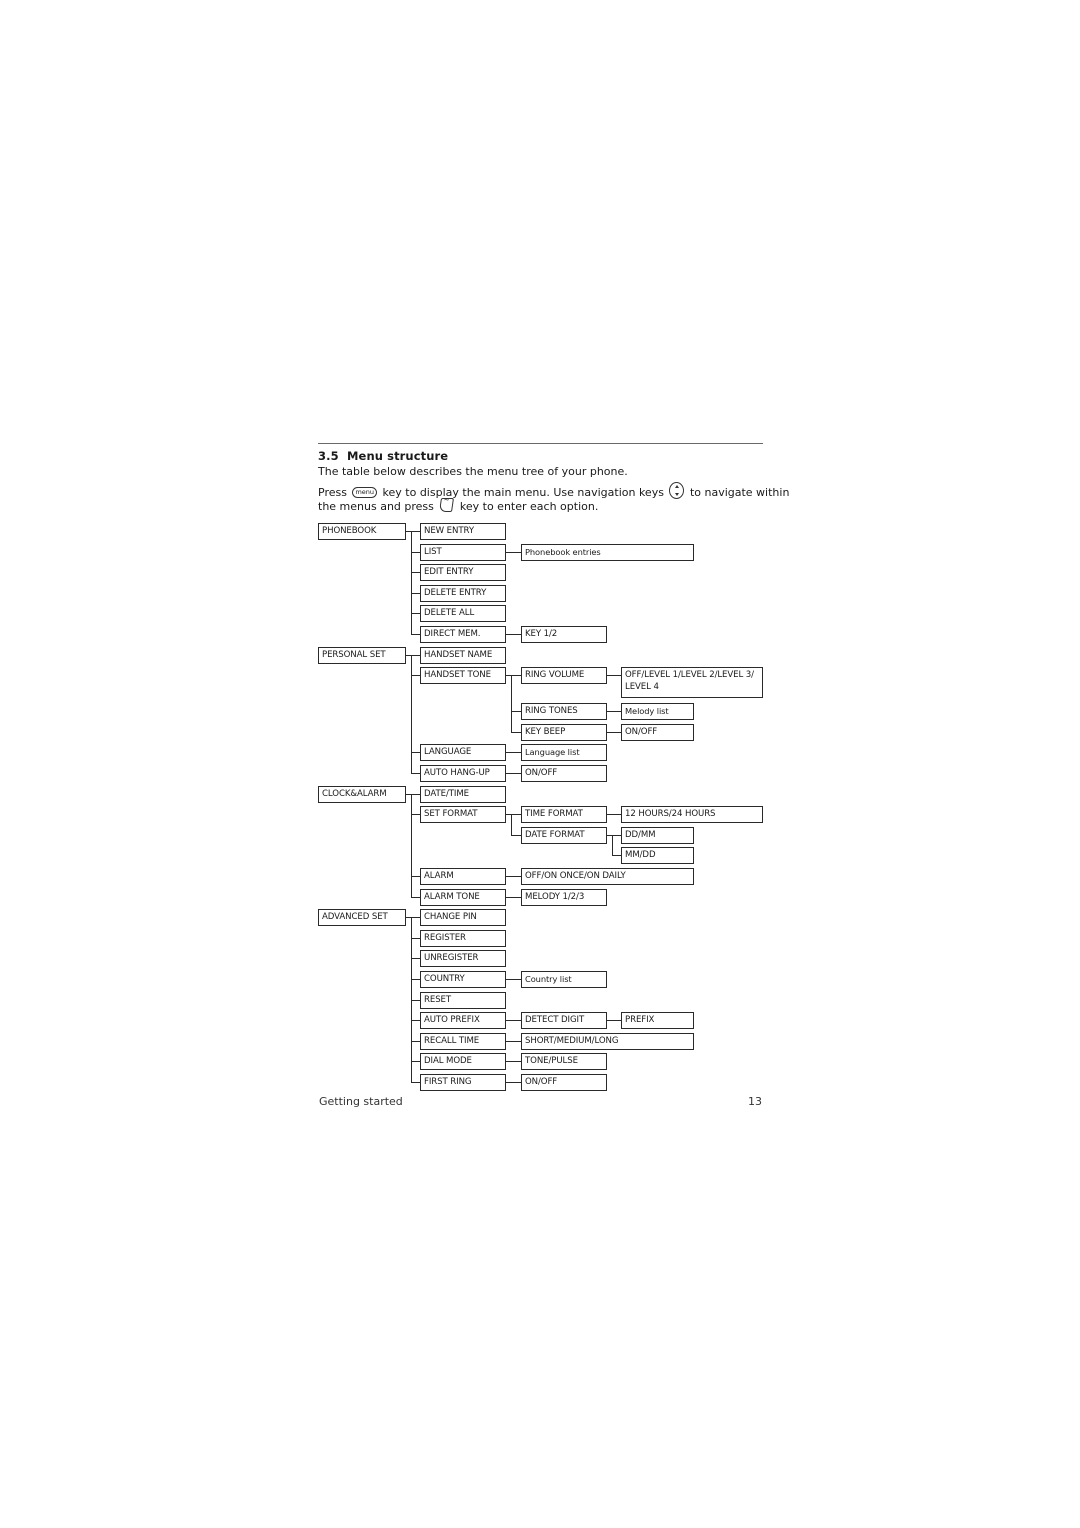 This screenshot has height=1528, width=1080. What do you see at coordinates (328, 456) in the screenshot?
I see `section-number: 3.5` at bounding box center [328, 456].